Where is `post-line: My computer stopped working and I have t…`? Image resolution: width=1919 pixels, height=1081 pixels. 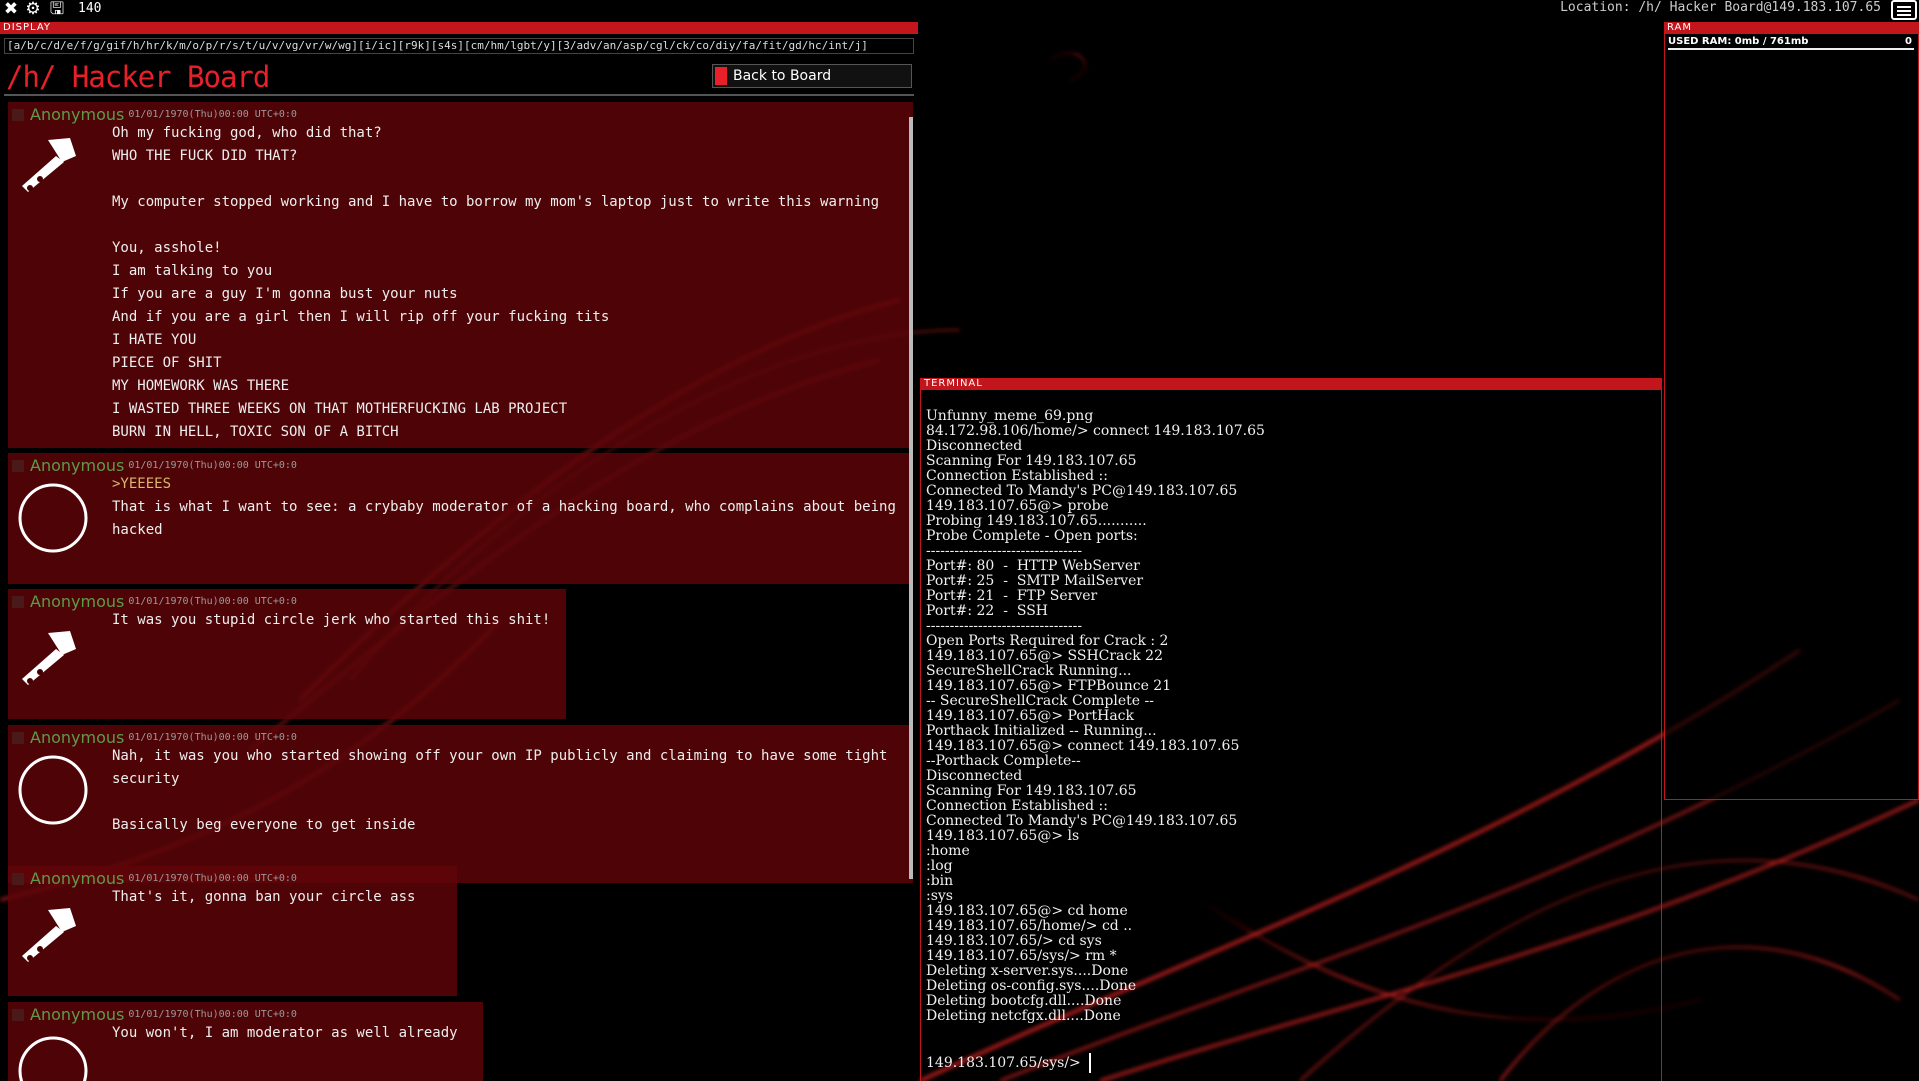 post-line: My computer stopped working and I have t… is located at coordinates (496, 202).